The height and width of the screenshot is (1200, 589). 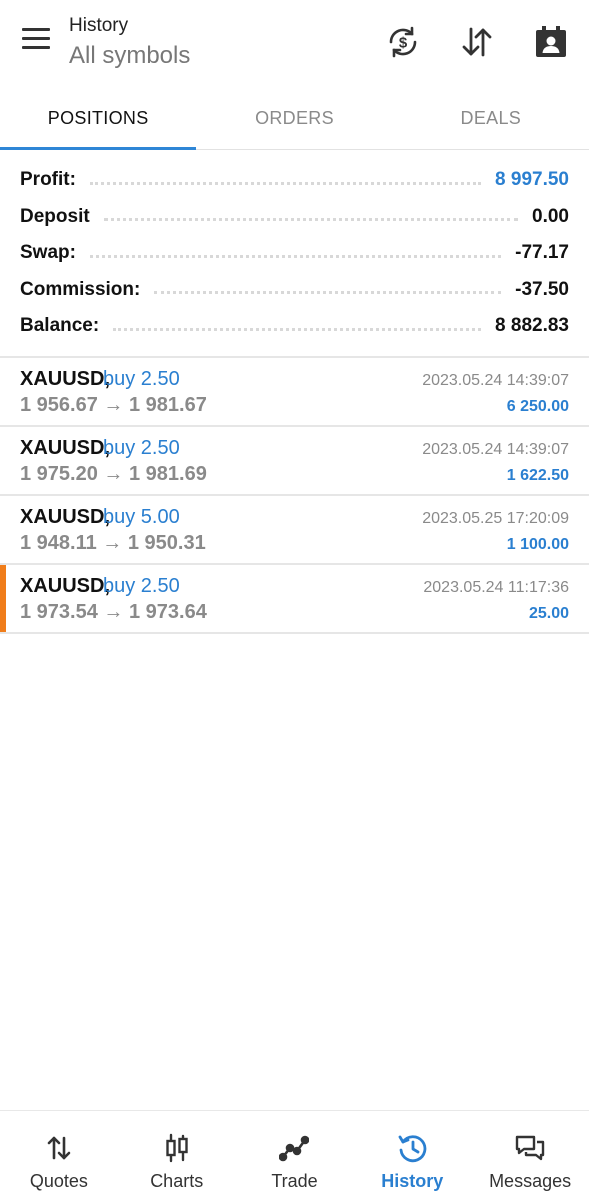 What do you see at coordinates (496, 587) in the screenshot?
I see `position-time: 2023.05.24 11:17:36` at bounding box center [496, 587].